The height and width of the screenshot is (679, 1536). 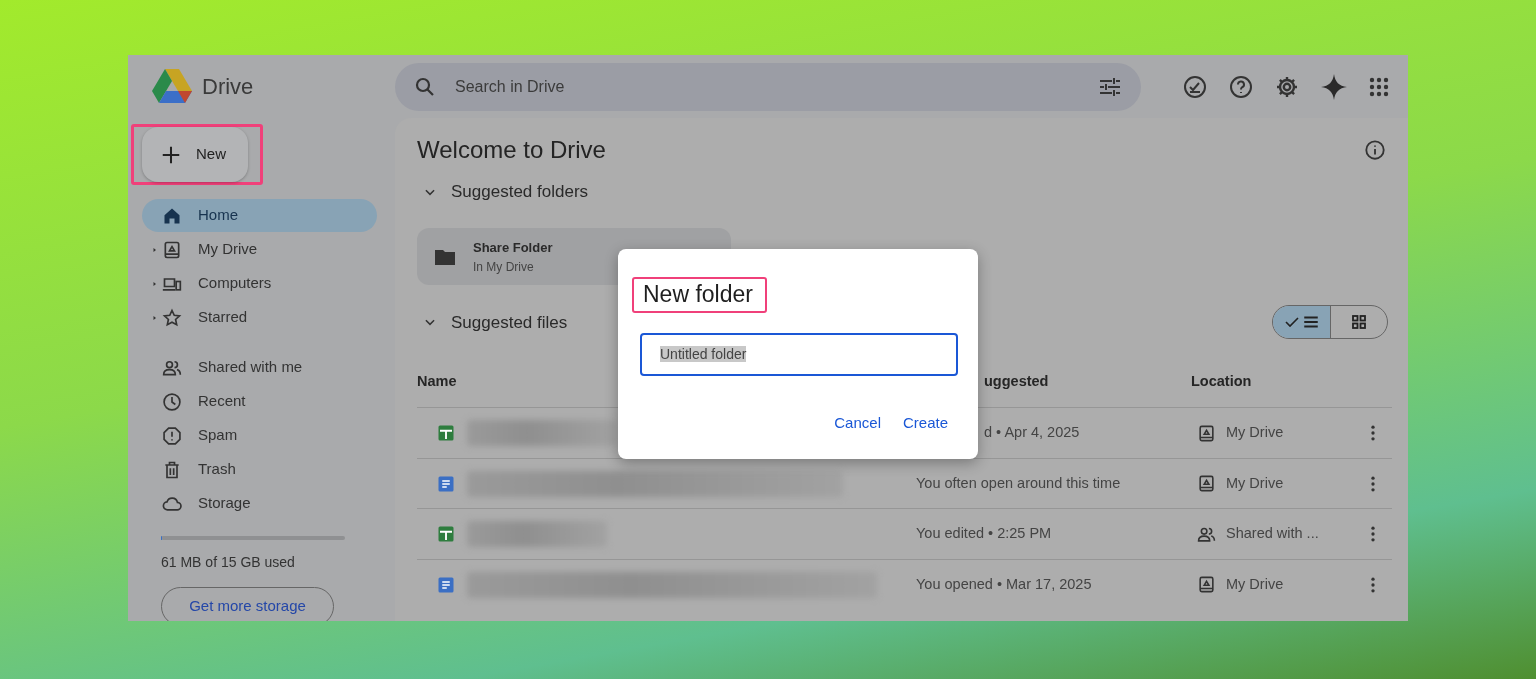 I want to click on sidebar-item: Computers, so click(x=259, y=283).